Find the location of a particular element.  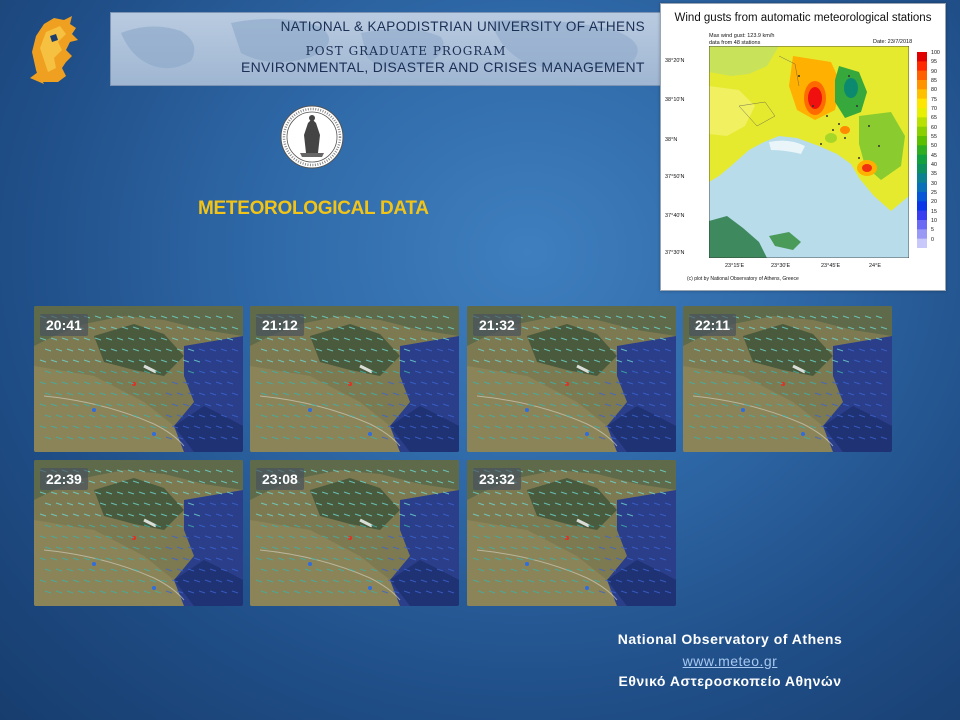

wind-frame-thumbnail: 21:12 is located at coordinates (354, 379).